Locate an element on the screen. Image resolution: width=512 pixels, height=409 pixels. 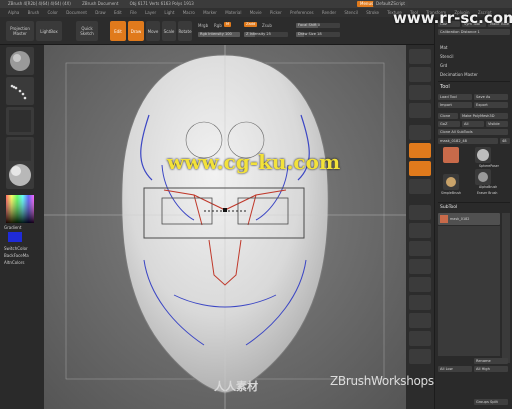
rgb-toggle: Rgb is located at coordinates (218, 25).